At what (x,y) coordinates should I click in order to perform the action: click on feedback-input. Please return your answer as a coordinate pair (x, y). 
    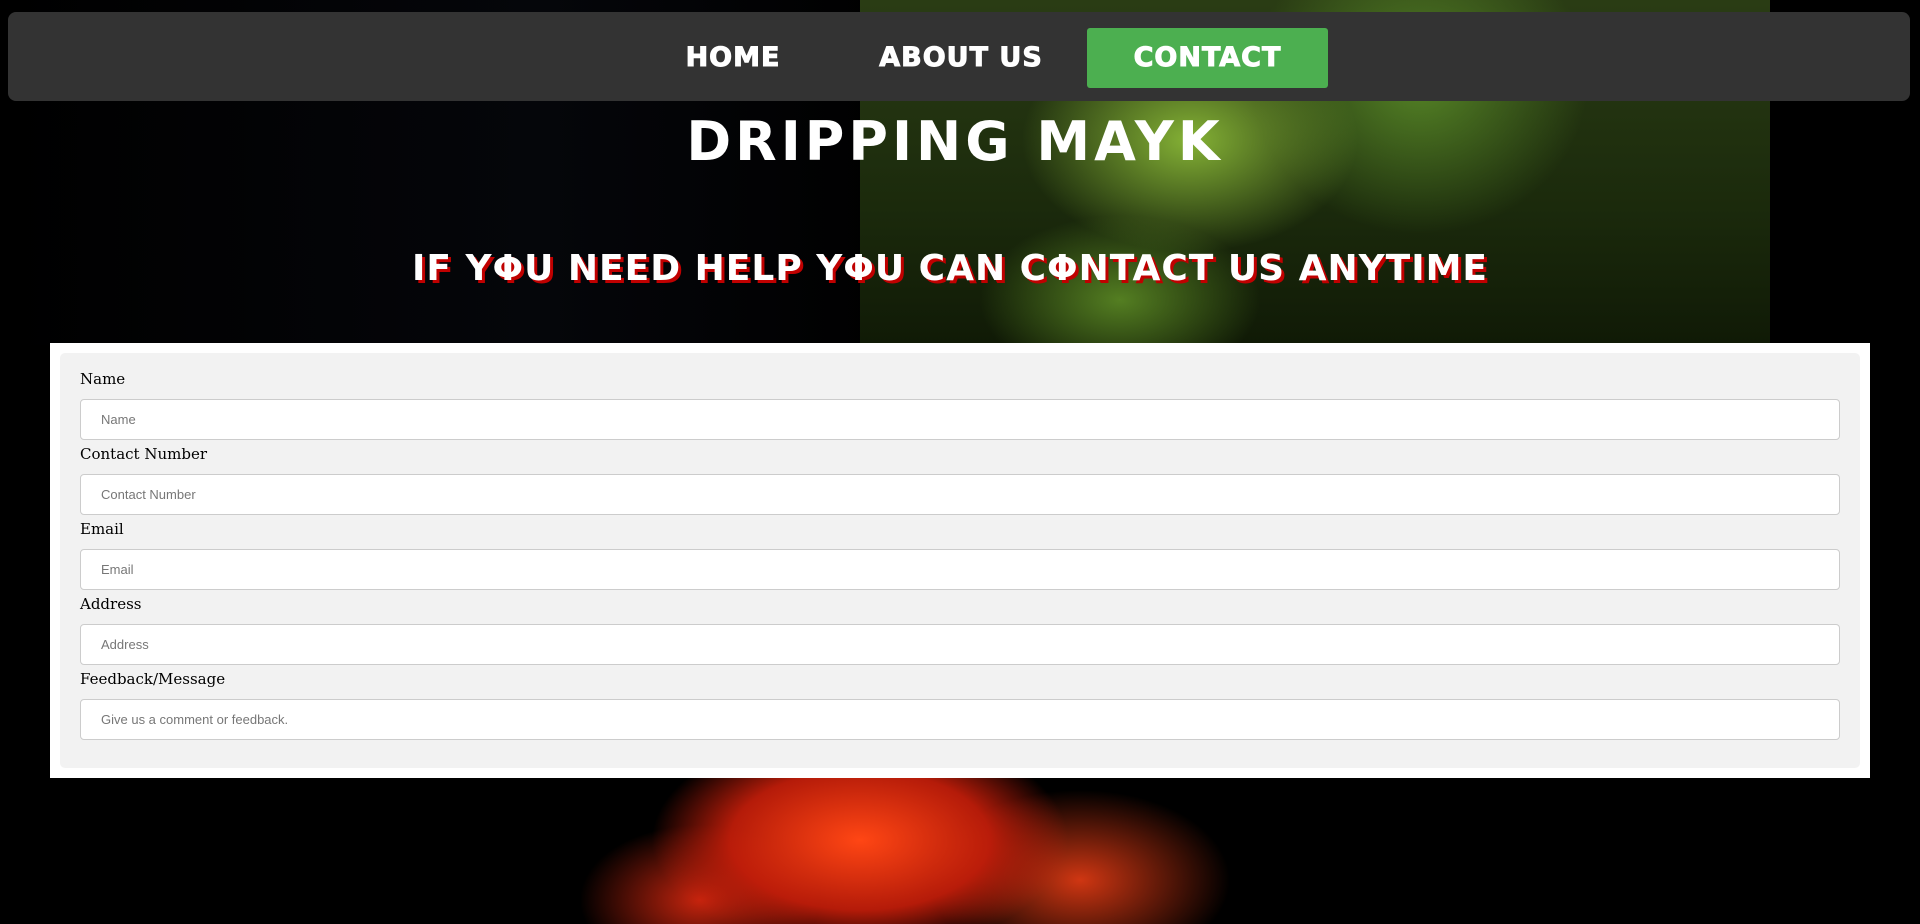
    Looking at the image, I should click on (960, 719).